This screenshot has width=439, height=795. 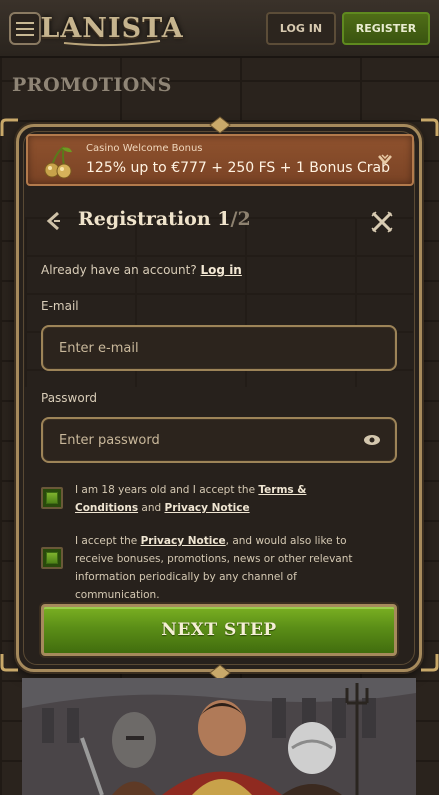 What do you see at coordinates (219, 630) in the screenshot?
I see `next-step-button: NEXT STEP` at bounding box center [219, 630].